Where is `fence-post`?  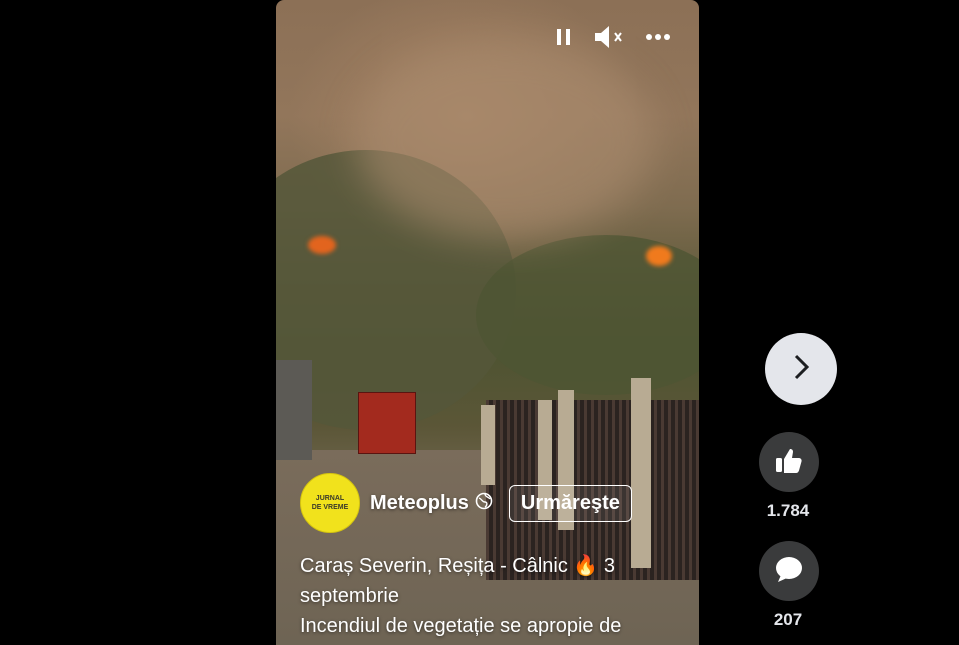 fence-post is located at coordinates (641, 473).